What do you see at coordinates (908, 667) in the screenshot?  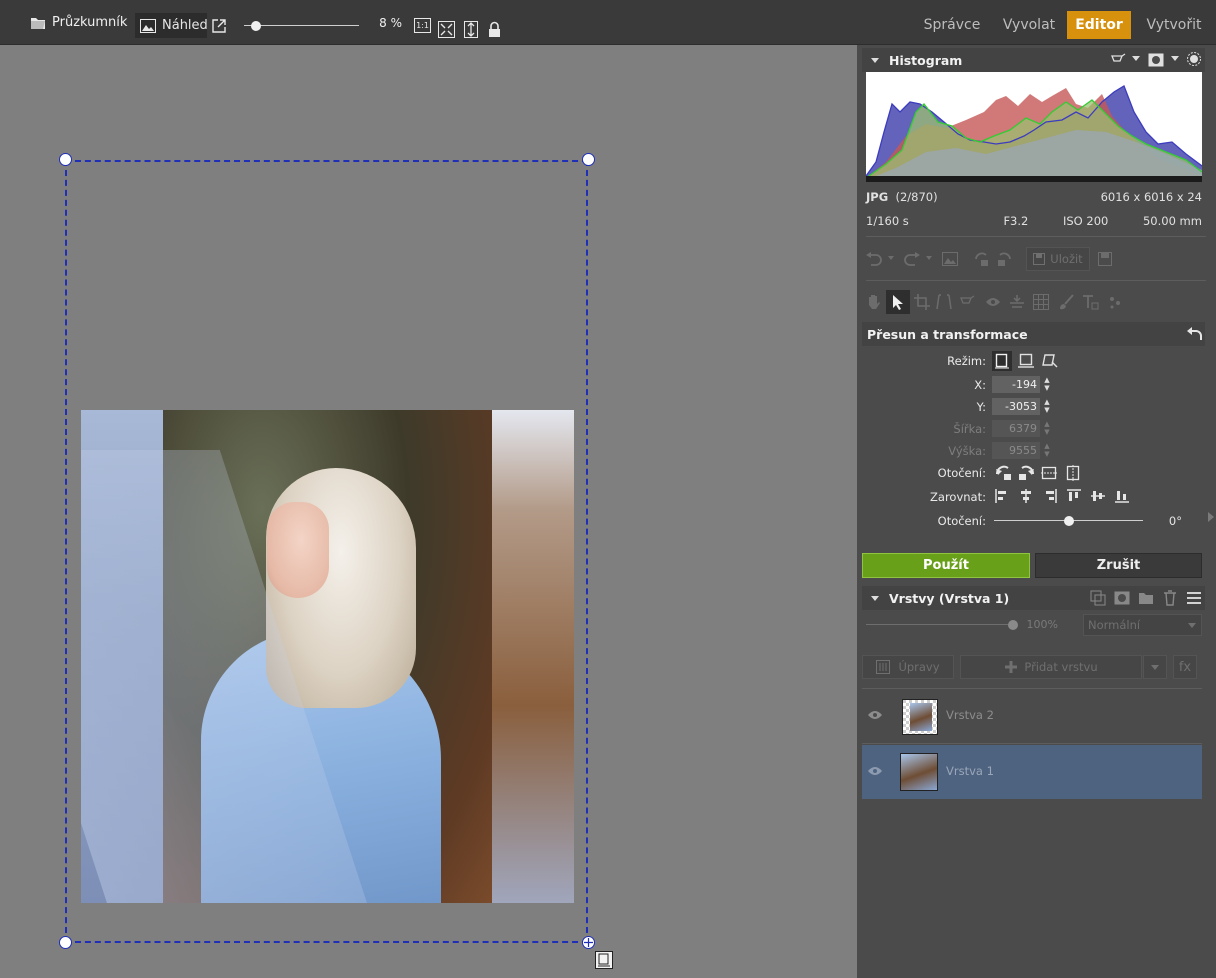 I see `adjustments-button: Úpravy` at bounding box center [908, 667].